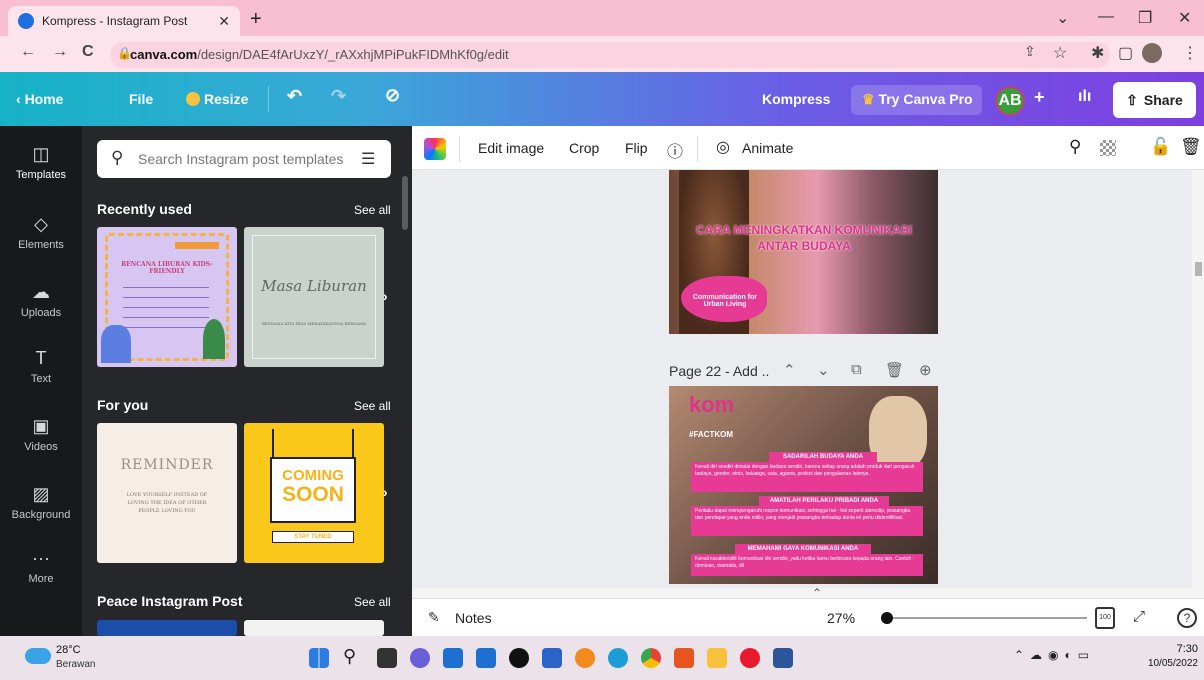 The height and width of the screenshot is (680, 1204). I want to click on side-panel-icon: ▢, so click(1125, 53).